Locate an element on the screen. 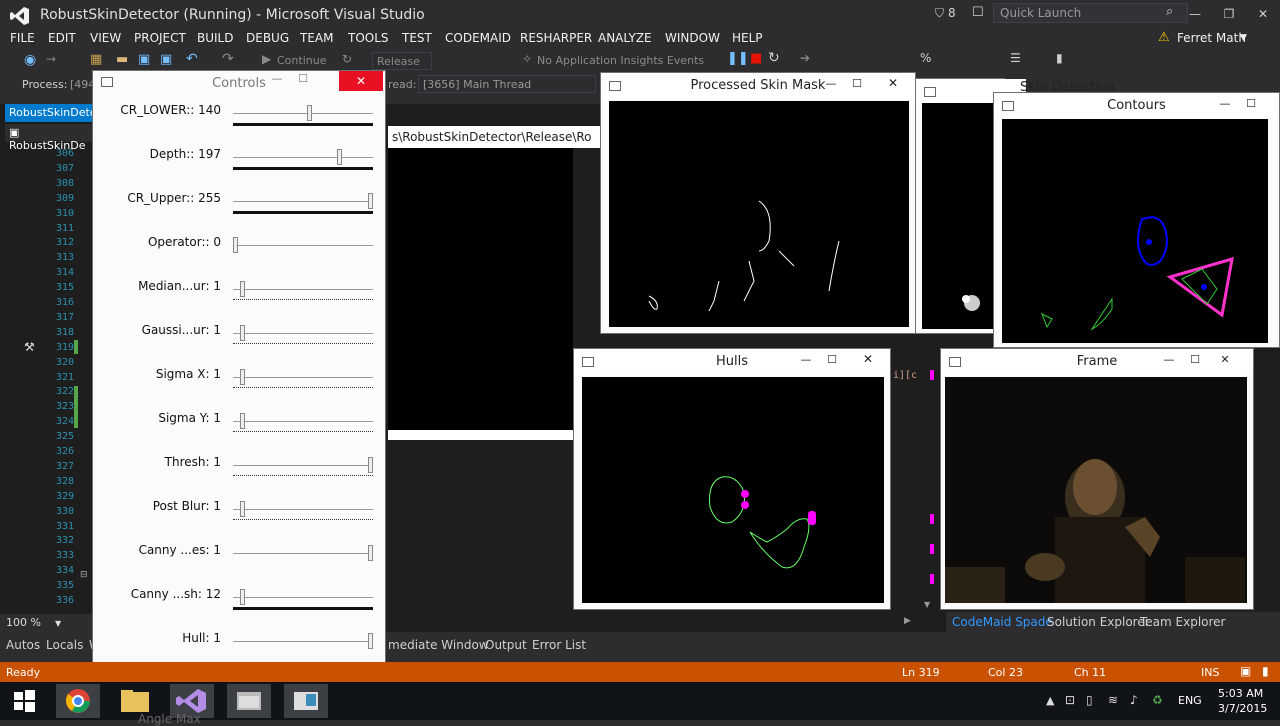 This screenshot has height=726, width=1280. insights-icon: ✧ is located at coordinates (527, 59).